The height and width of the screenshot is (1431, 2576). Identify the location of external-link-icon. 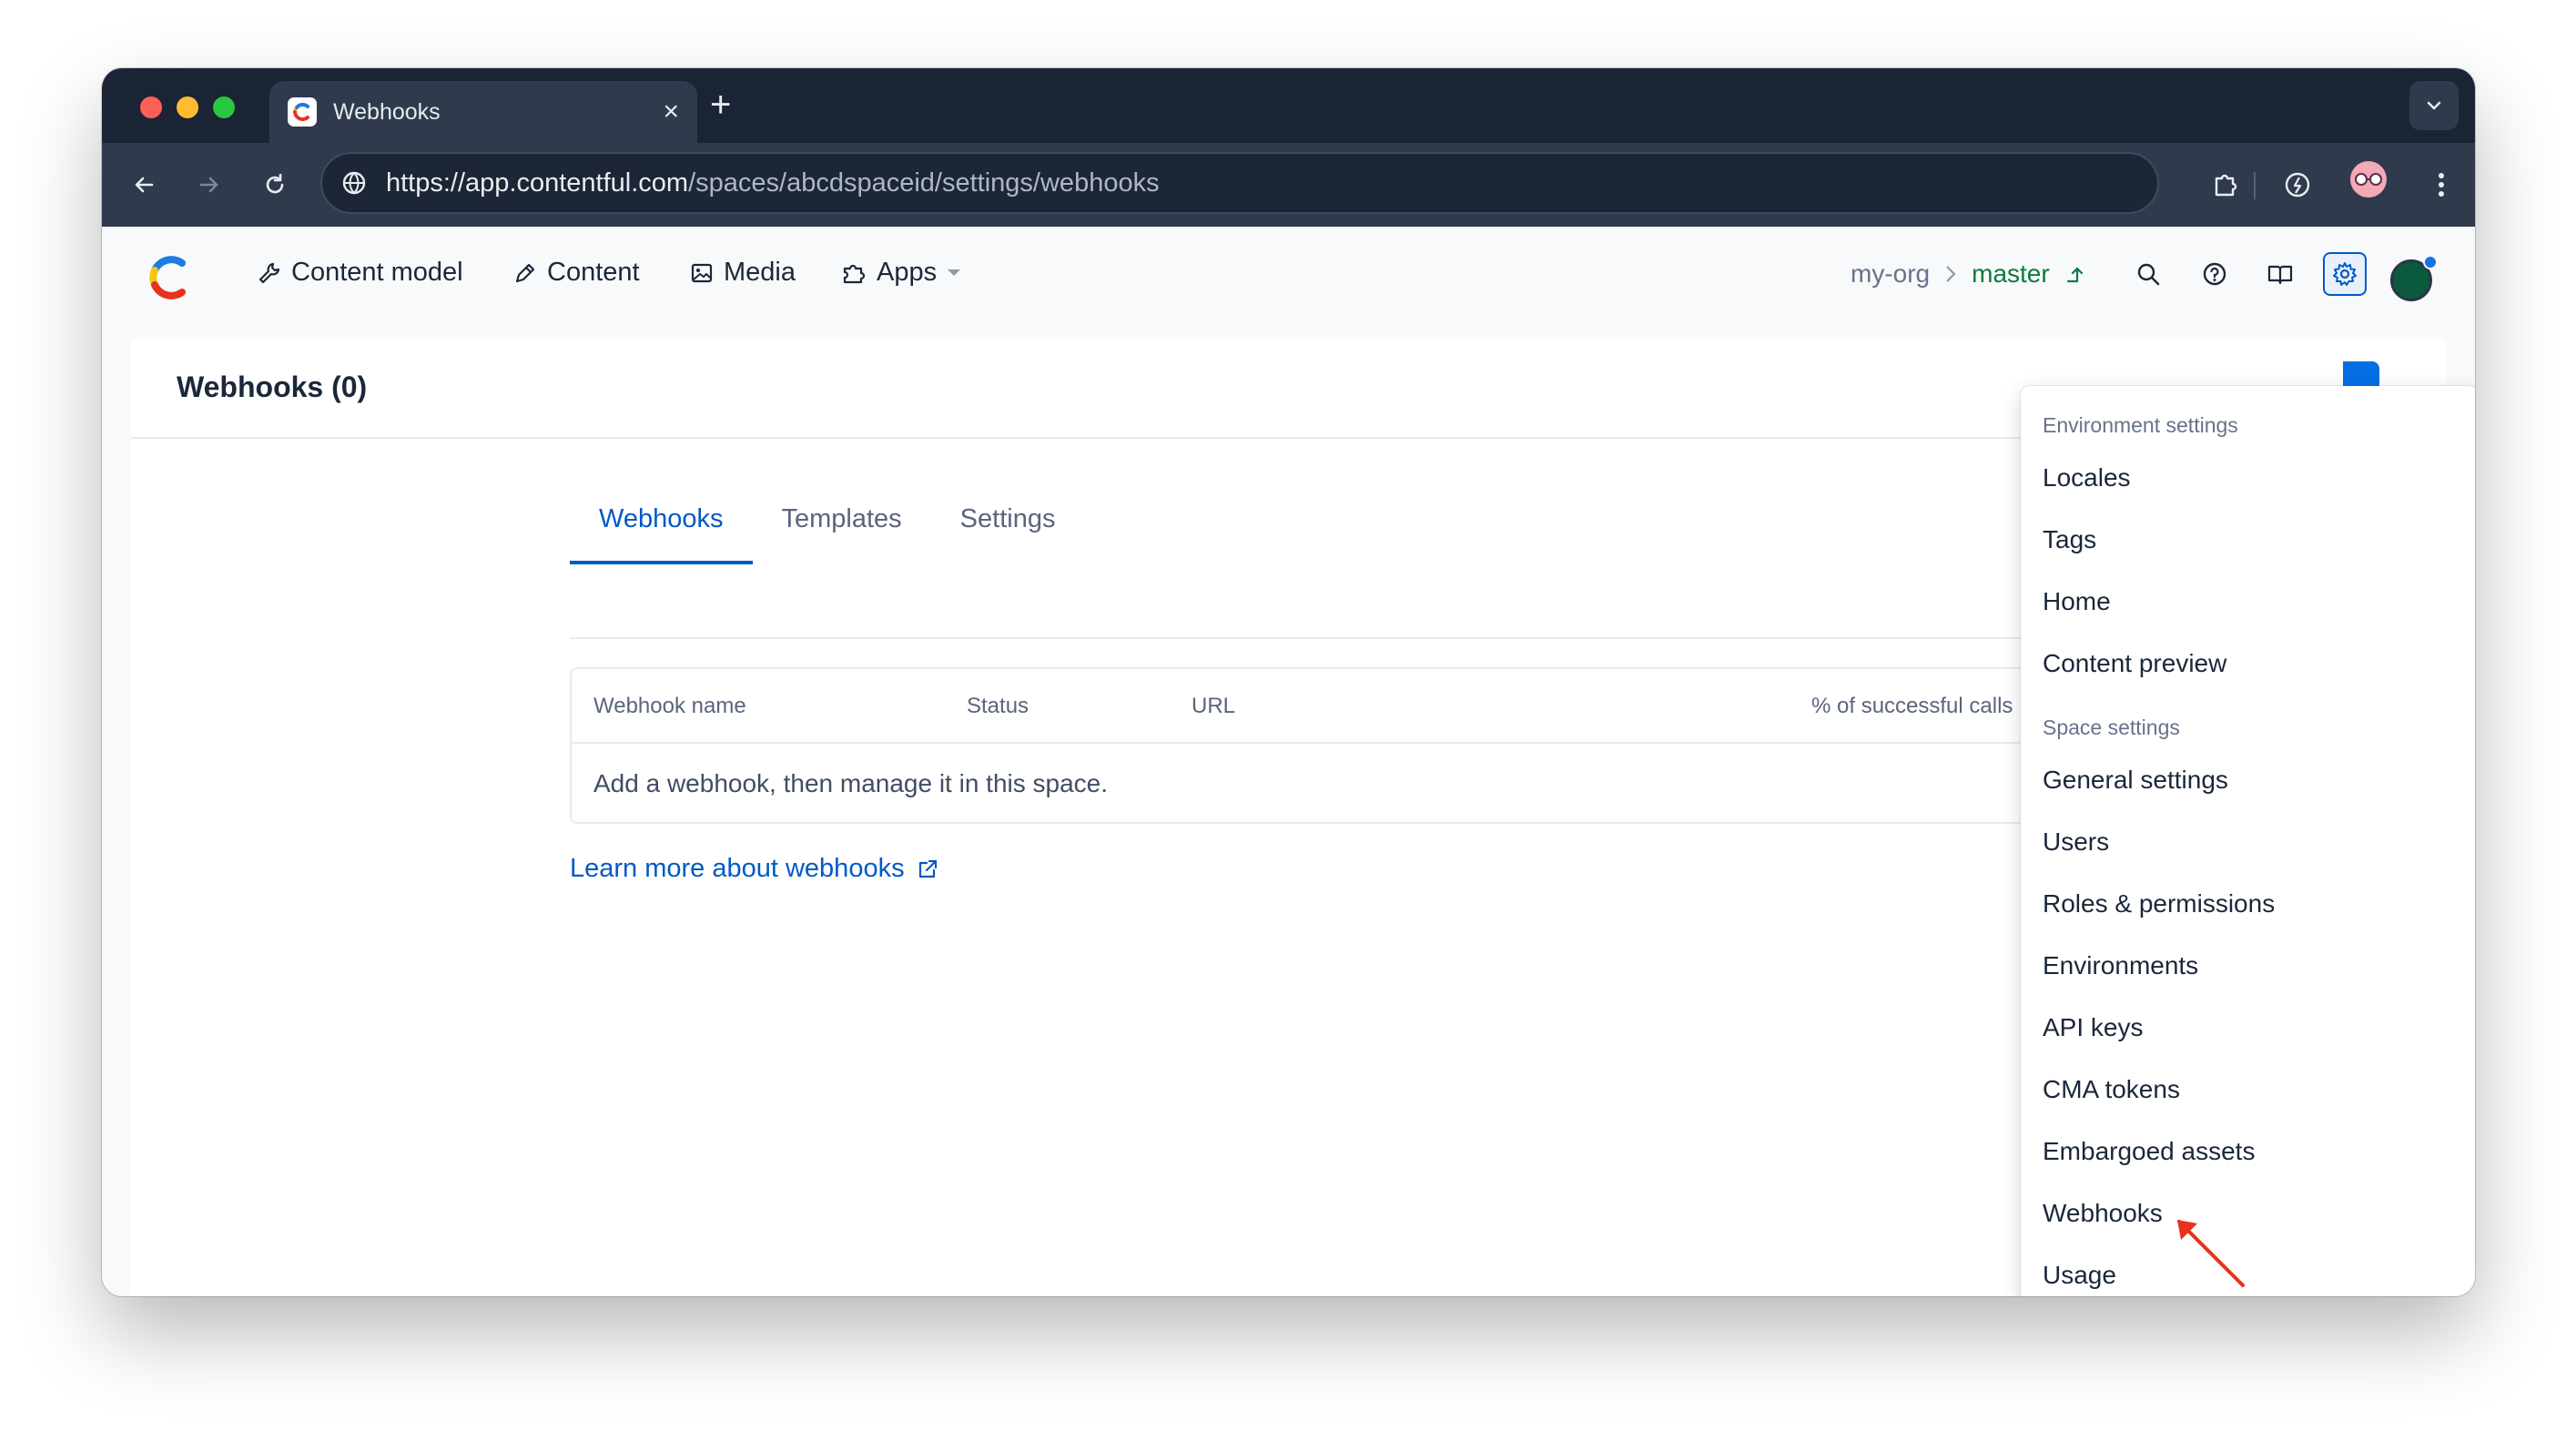
(927, 869).